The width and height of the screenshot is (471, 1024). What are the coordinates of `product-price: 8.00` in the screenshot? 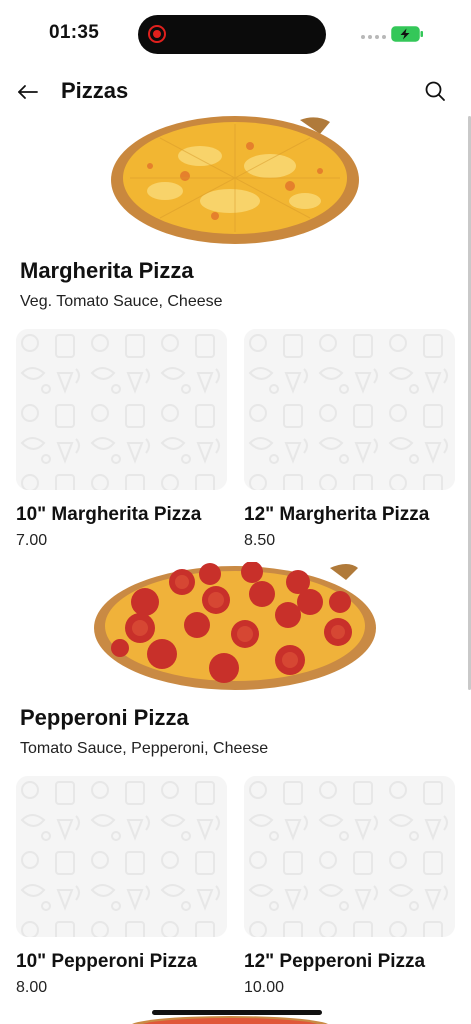 It's located at (32, 987).